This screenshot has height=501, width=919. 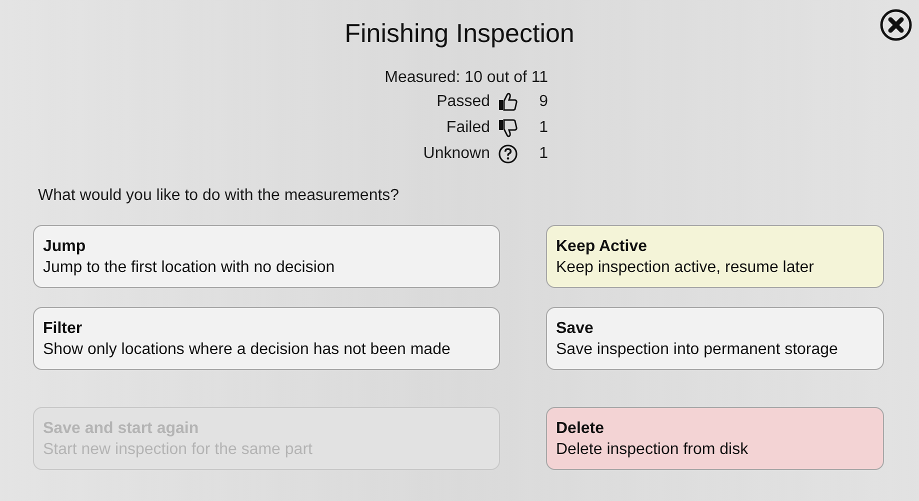 What do you see at coordinates (266, 256) in the screenshot?
I see `action-button: Jump Jump to the first location with no decision` at bounding box center [266, 256].